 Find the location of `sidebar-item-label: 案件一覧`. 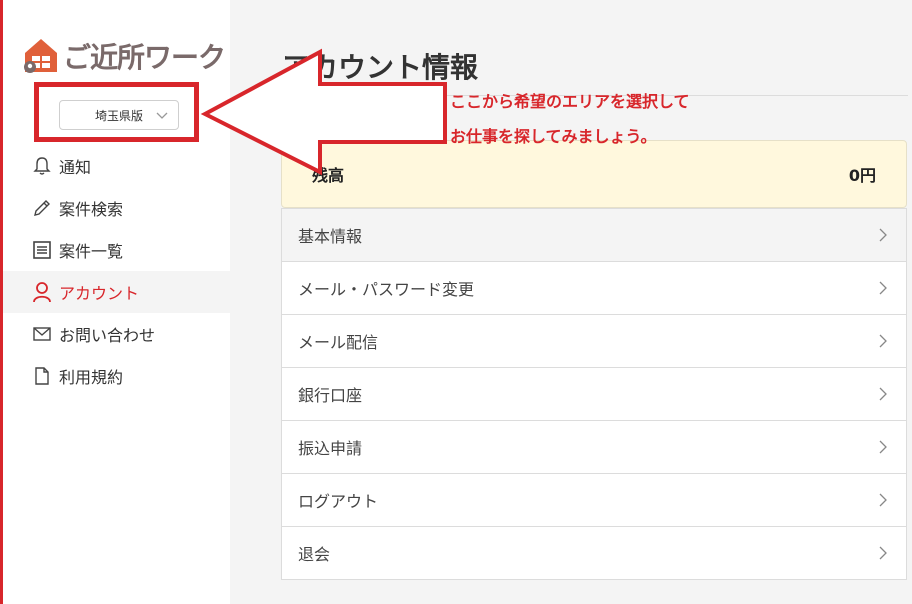

sidebar-item-label: 案件一覧 is located at coordinates (91, 251).